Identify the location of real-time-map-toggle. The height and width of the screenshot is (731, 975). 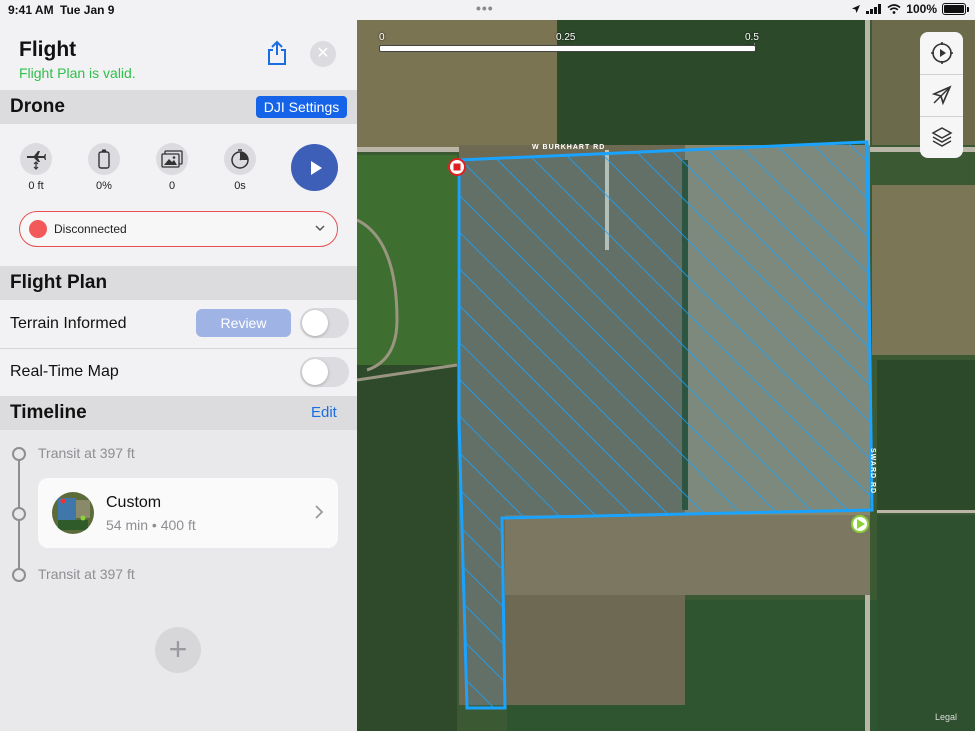
(324, 372).